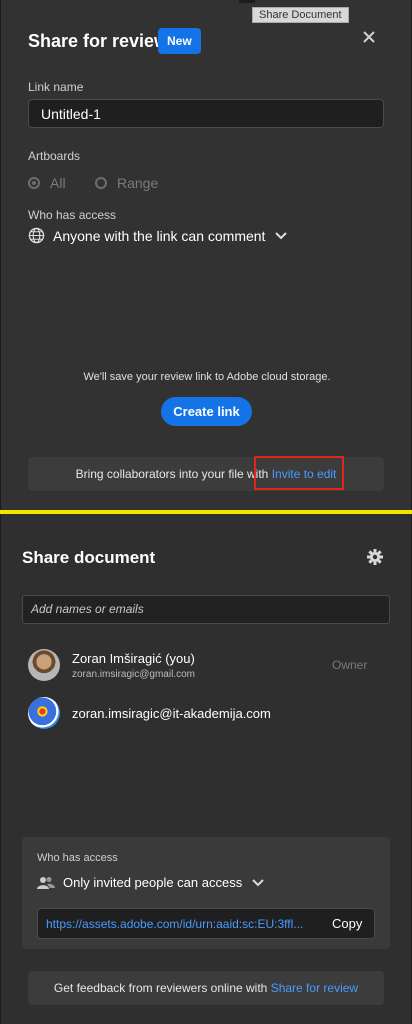  I want to click on radio-label: All, so click(58, 183).